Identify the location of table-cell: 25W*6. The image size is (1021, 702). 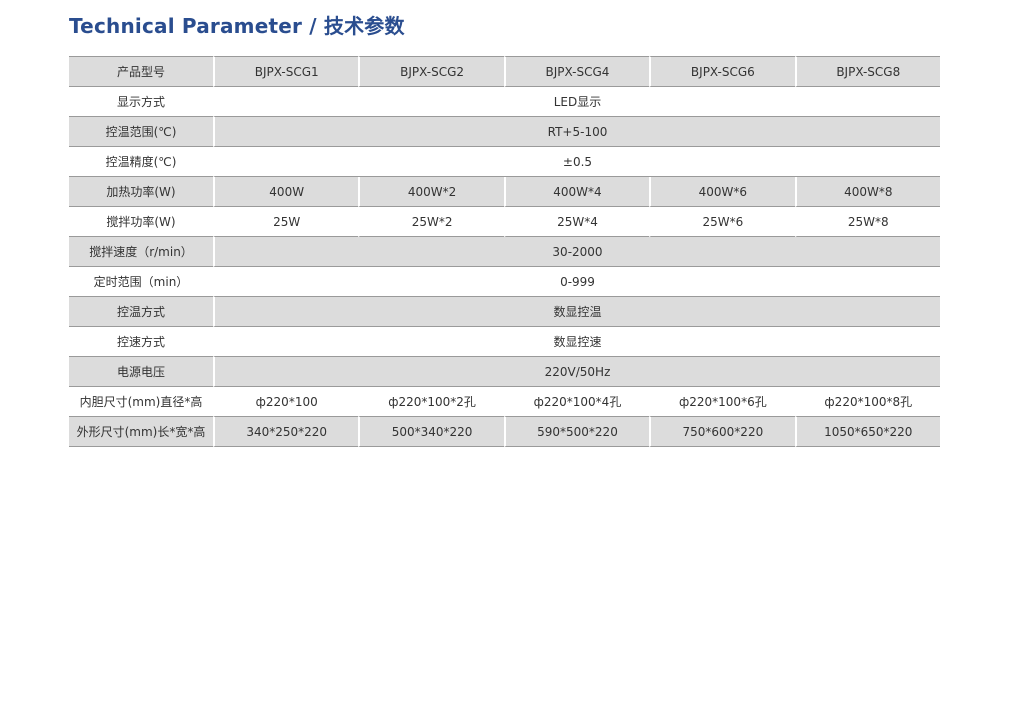
(722, 222).